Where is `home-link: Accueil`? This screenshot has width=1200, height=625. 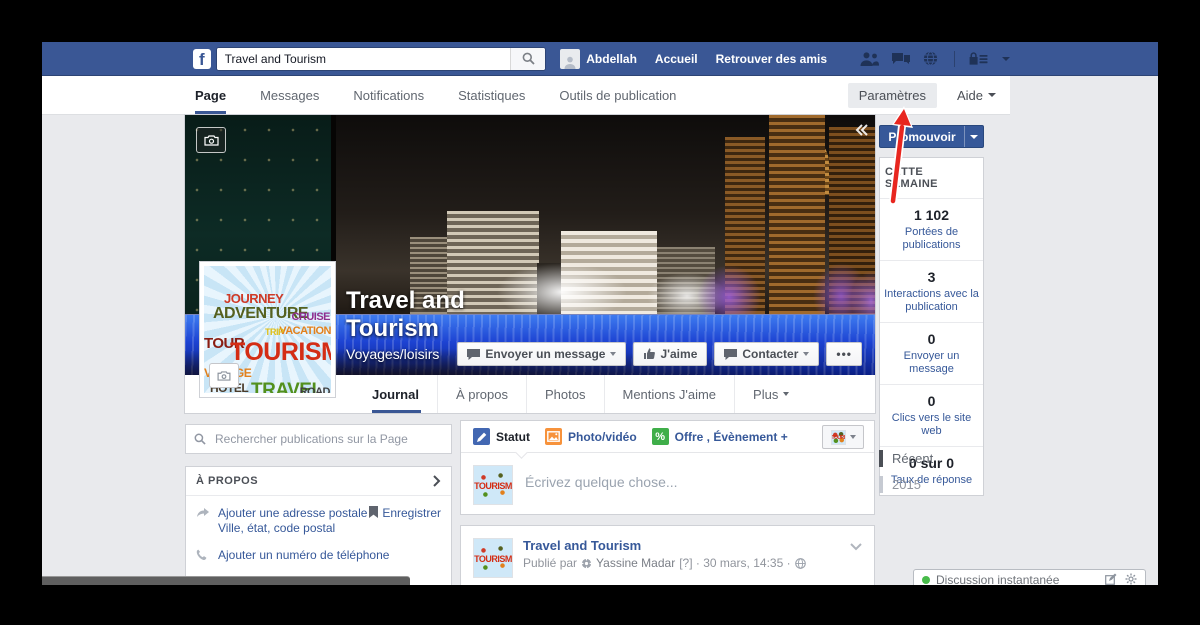
home-link: Accueil is located at coordinates (676, 59).